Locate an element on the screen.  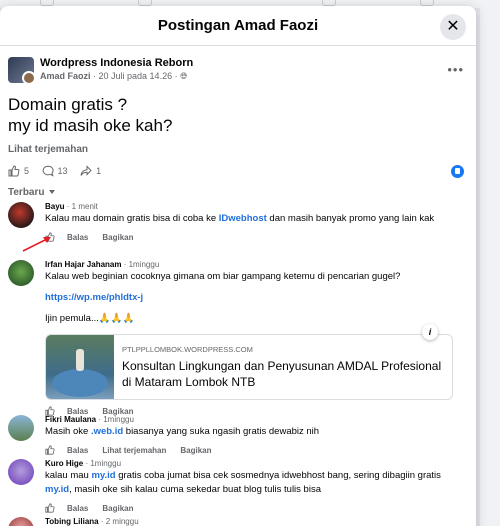
commenter-name: Tobing Liliana · 2 minggu is located at coordinates (92, 521).